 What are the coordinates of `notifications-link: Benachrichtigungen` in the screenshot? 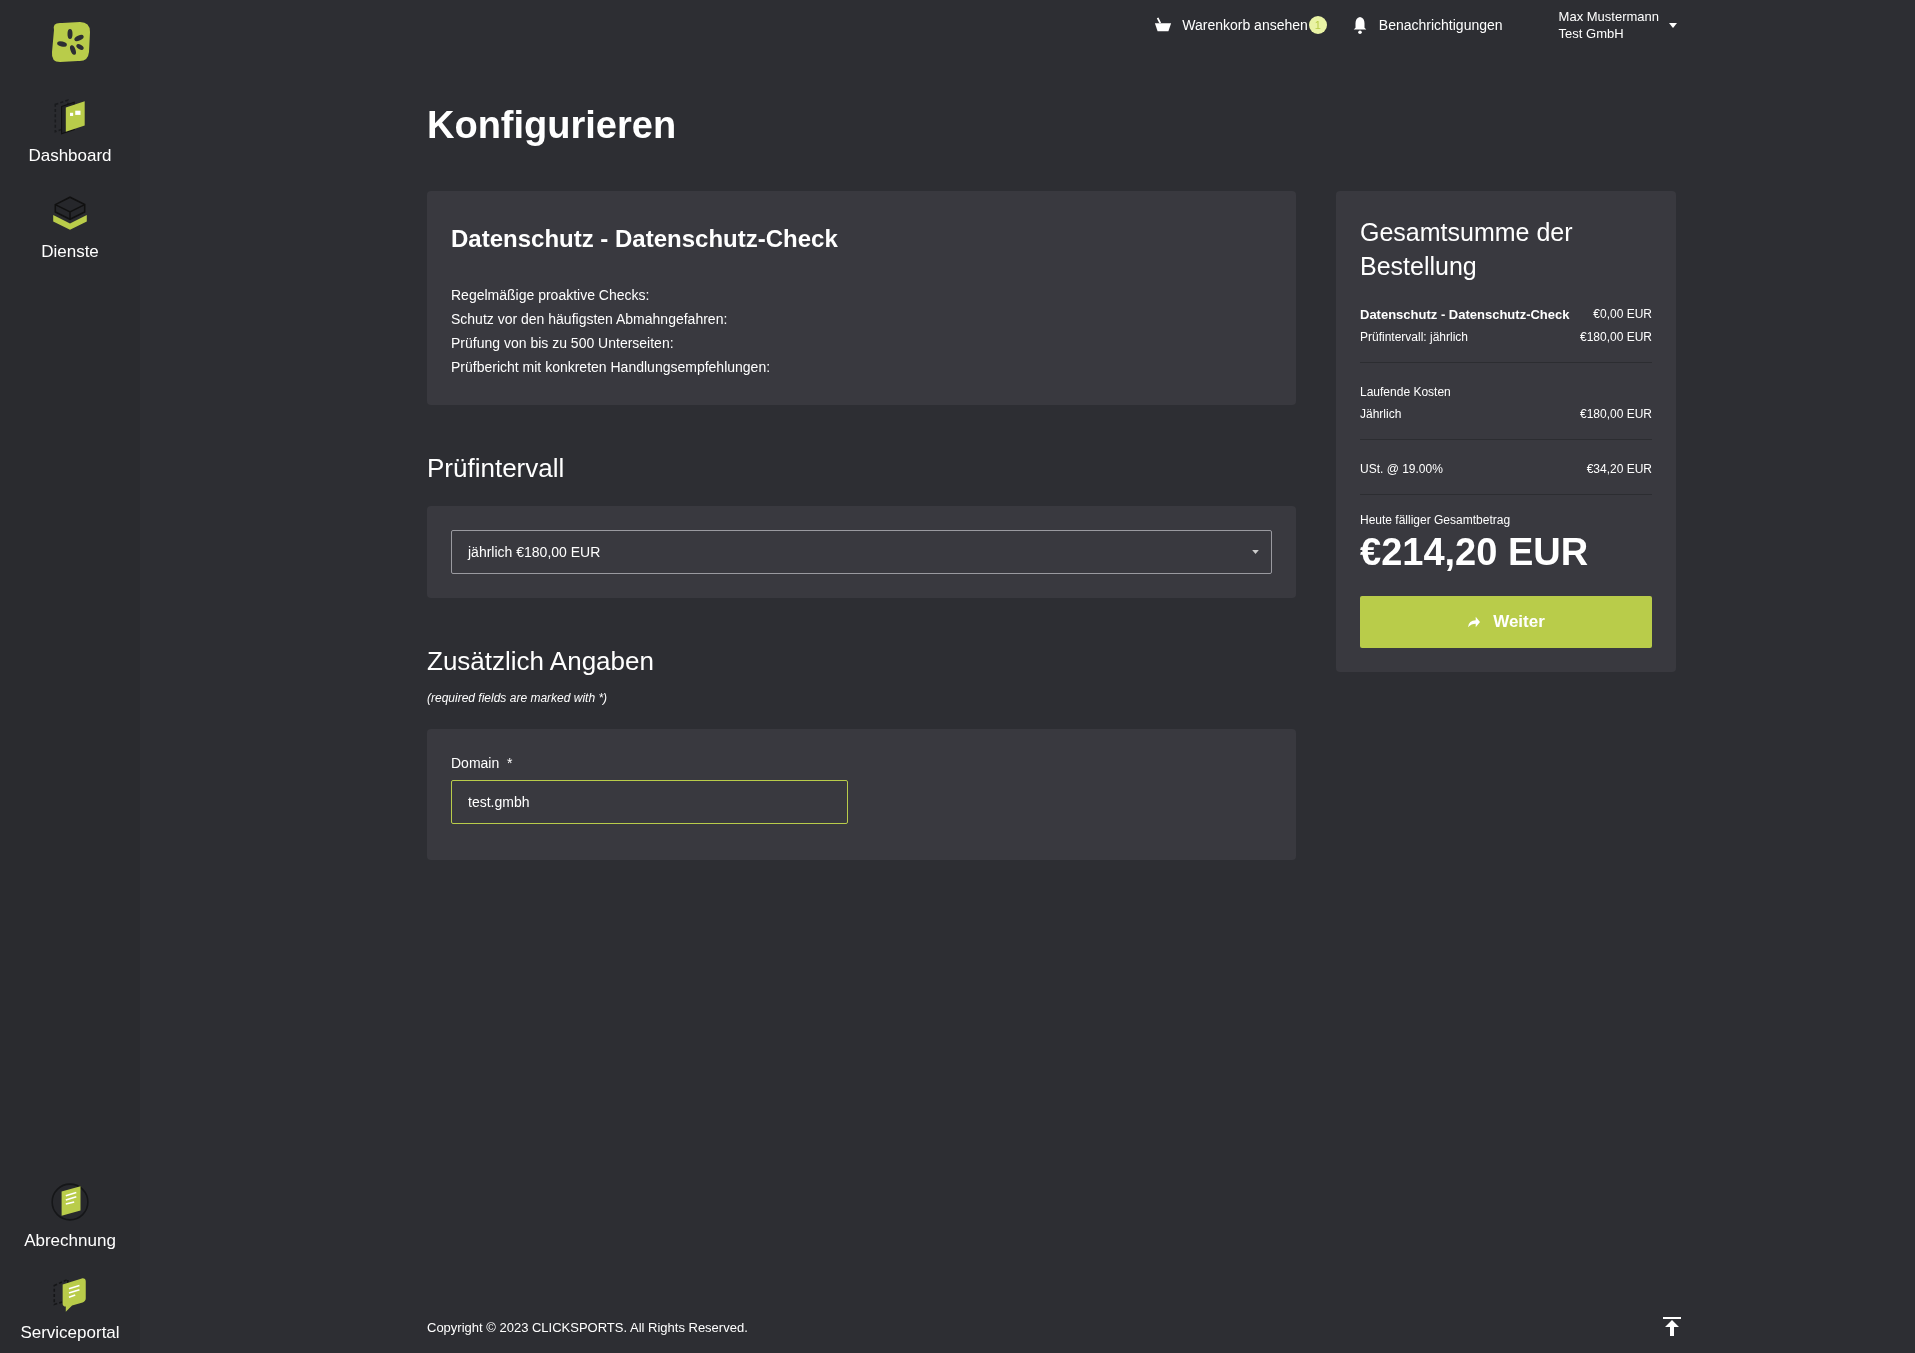 It's located at (1426, 25).